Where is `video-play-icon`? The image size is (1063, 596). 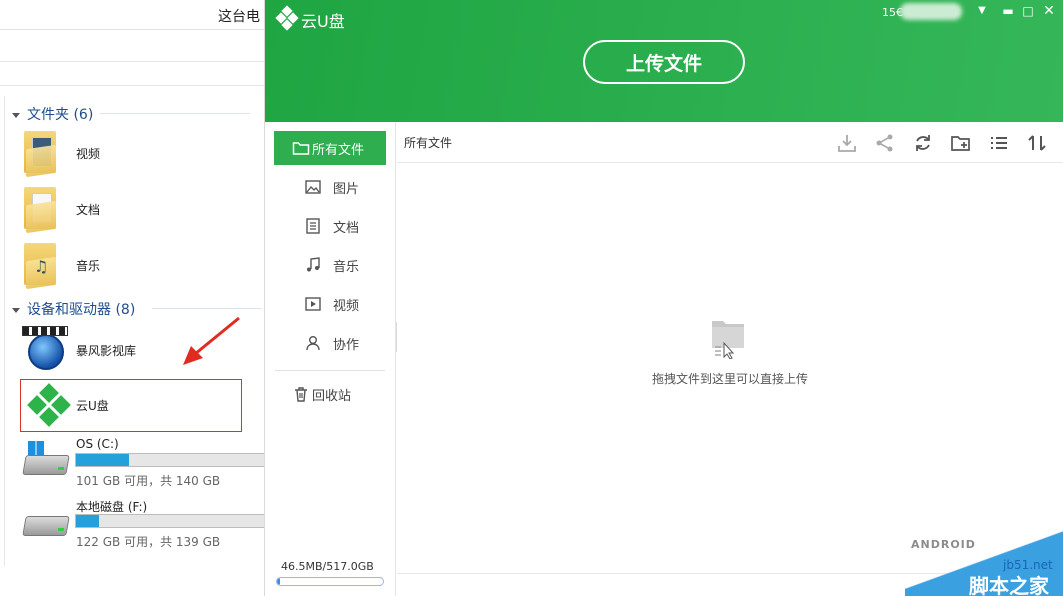
video-play-icon is located at coordinates (313, 304).